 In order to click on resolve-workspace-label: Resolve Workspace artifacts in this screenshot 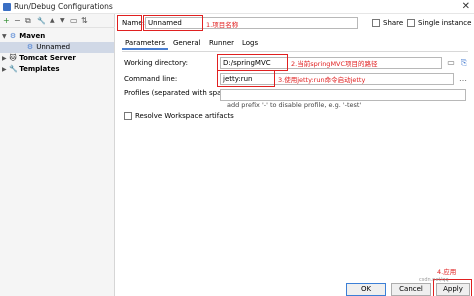, I will do `click(184, 116)`.